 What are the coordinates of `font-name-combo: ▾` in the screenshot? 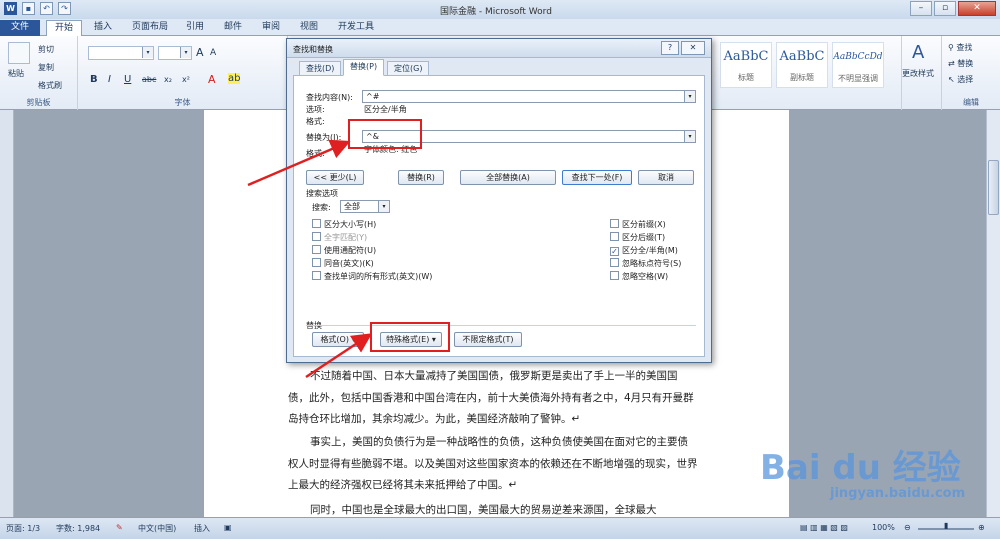 It's located at (121, 53).